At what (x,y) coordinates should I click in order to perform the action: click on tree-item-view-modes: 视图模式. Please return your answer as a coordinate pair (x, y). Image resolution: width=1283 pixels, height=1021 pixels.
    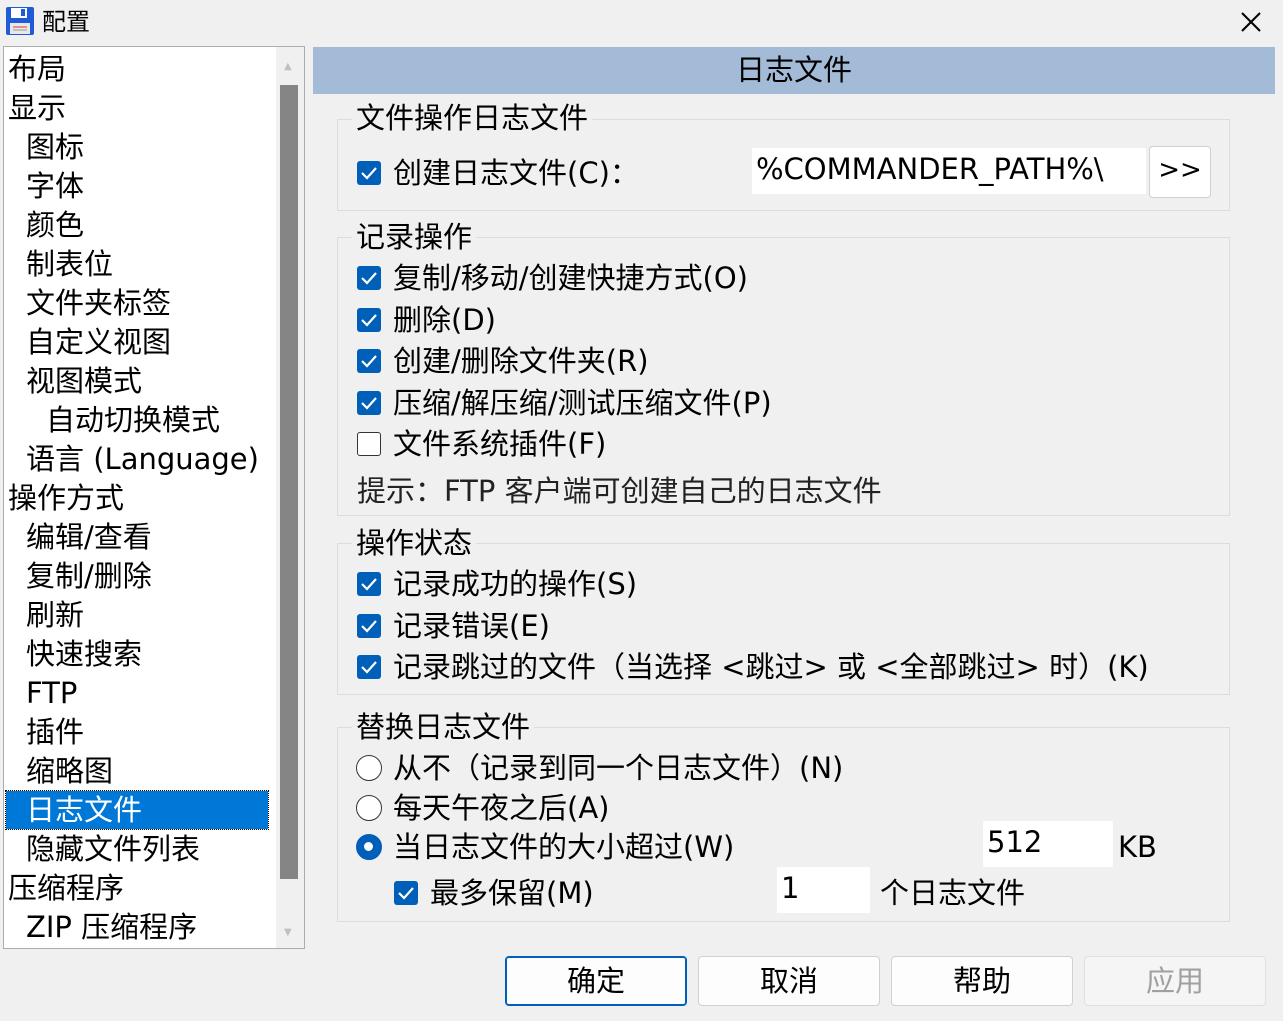
    Looking at the image, I should click on (84, 381).